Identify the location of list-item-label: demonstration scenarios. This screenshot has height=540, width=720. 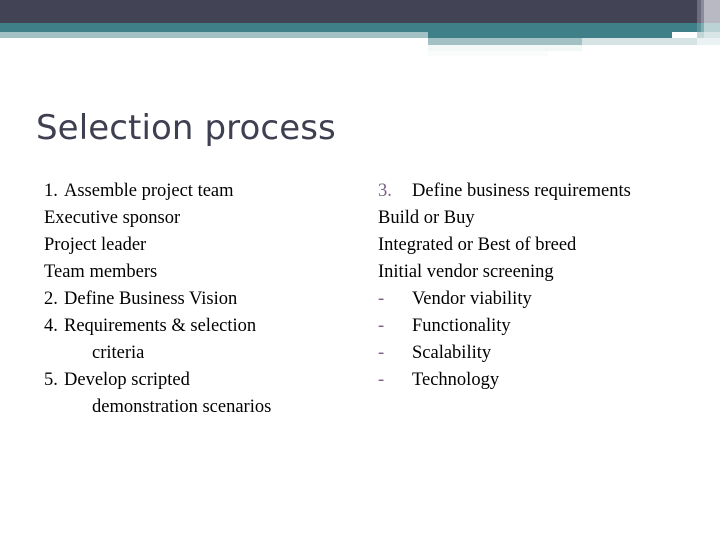
(182, 407).